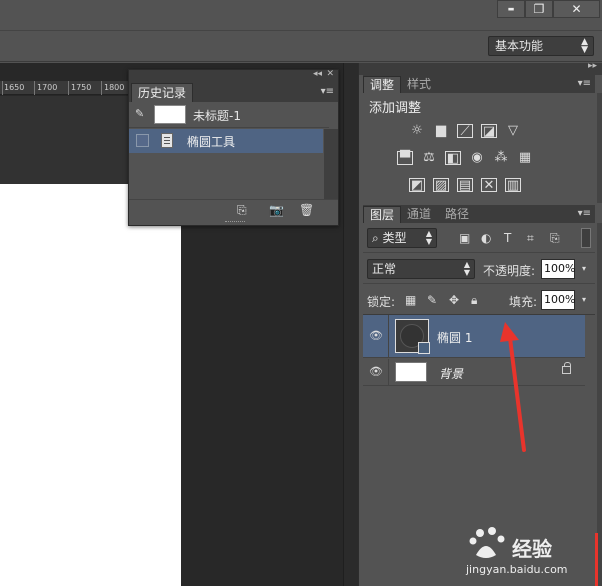 The height and width of the screenshot is (586, 602). What do you see at coordinates (453, 158) in the screenshot?
I see `black-white-icon: ◧` at bounding box center [453, 158].